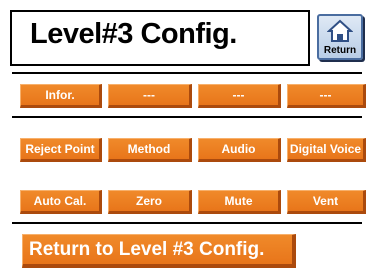 The width and height of the screenshot is (367, 270). I want to click on zero-button: Zero, so click(150, 202).